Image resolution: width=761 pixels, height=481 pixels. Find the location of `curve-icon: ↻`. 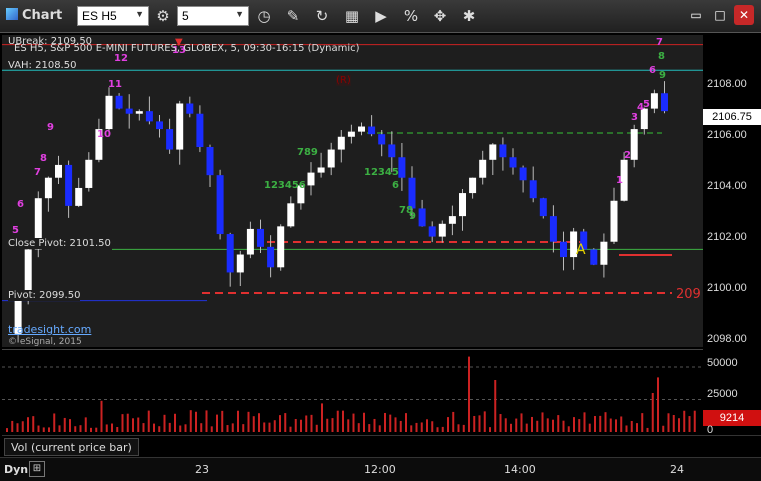

curve-icon: ↻ is located at coordinates (322, 16).